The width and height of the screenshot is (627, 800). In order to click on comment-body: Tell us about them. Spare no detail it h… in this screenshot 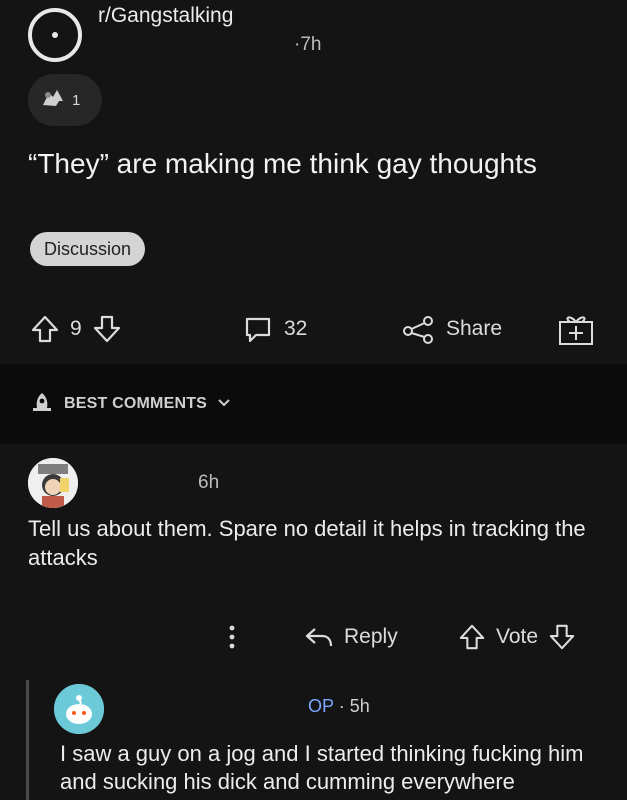, I will do `click(307, 543)`.